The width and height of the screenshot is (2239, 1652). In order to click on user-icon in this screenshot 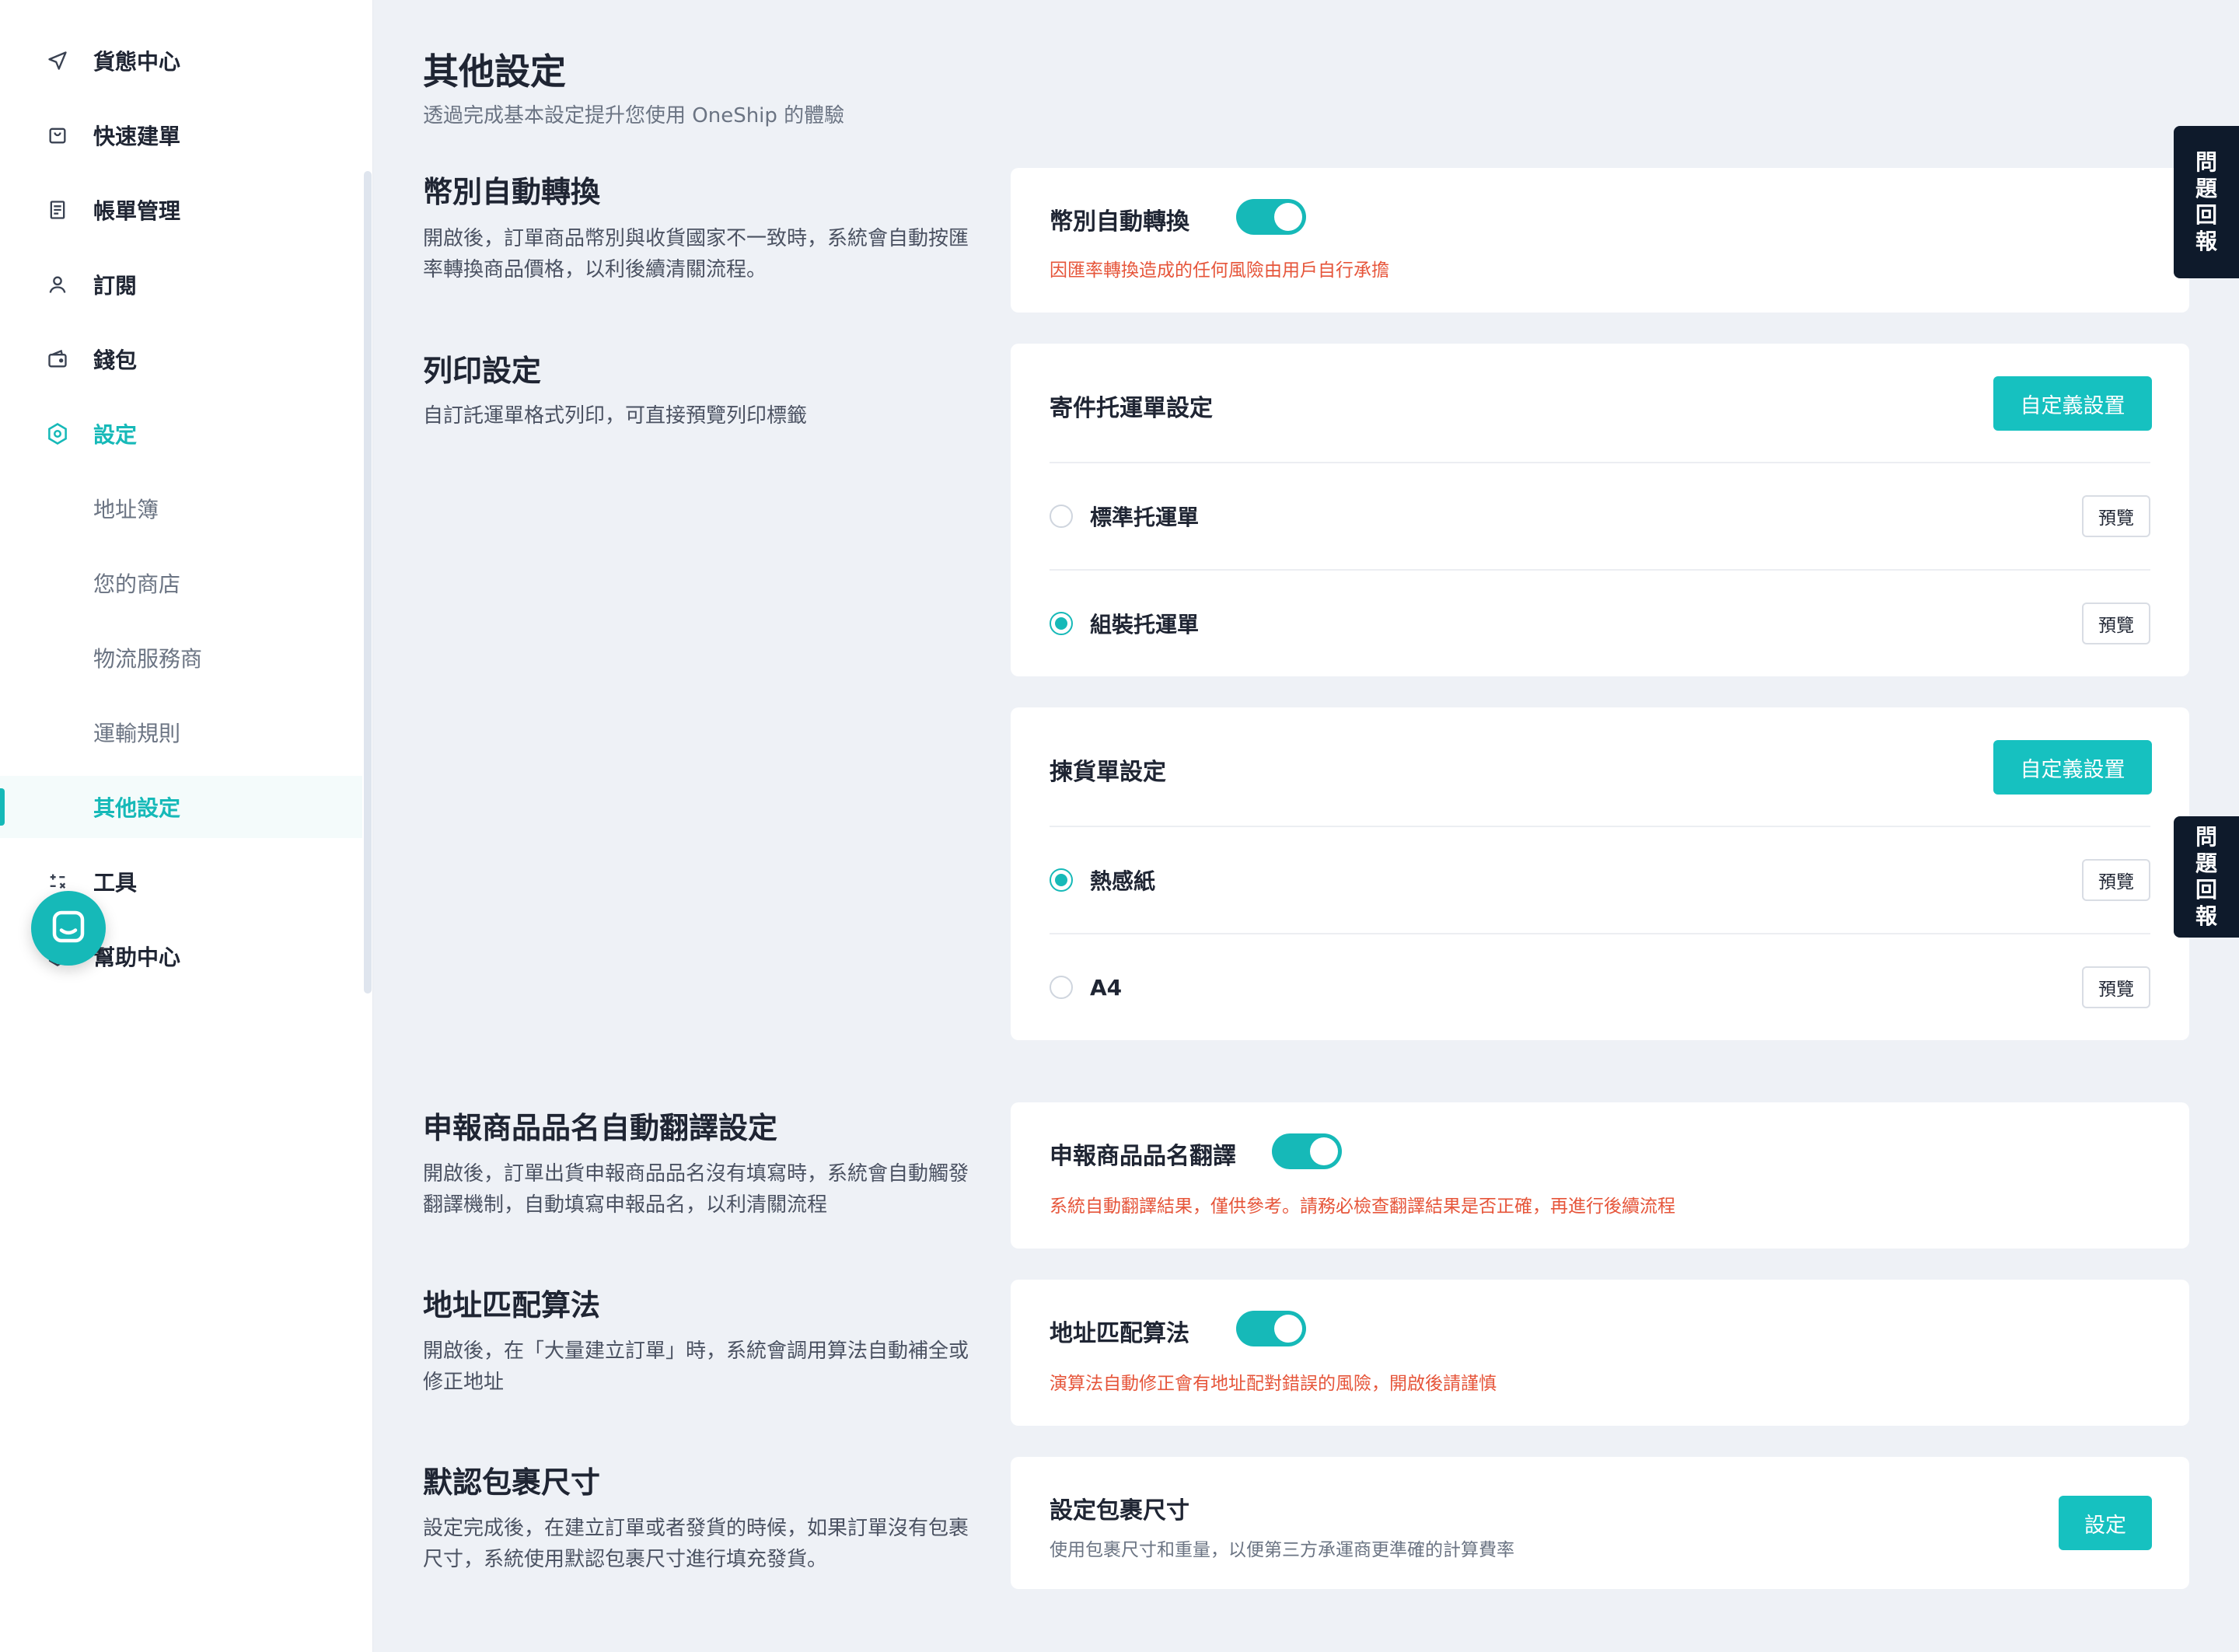, I will do `click(57, 284)`.